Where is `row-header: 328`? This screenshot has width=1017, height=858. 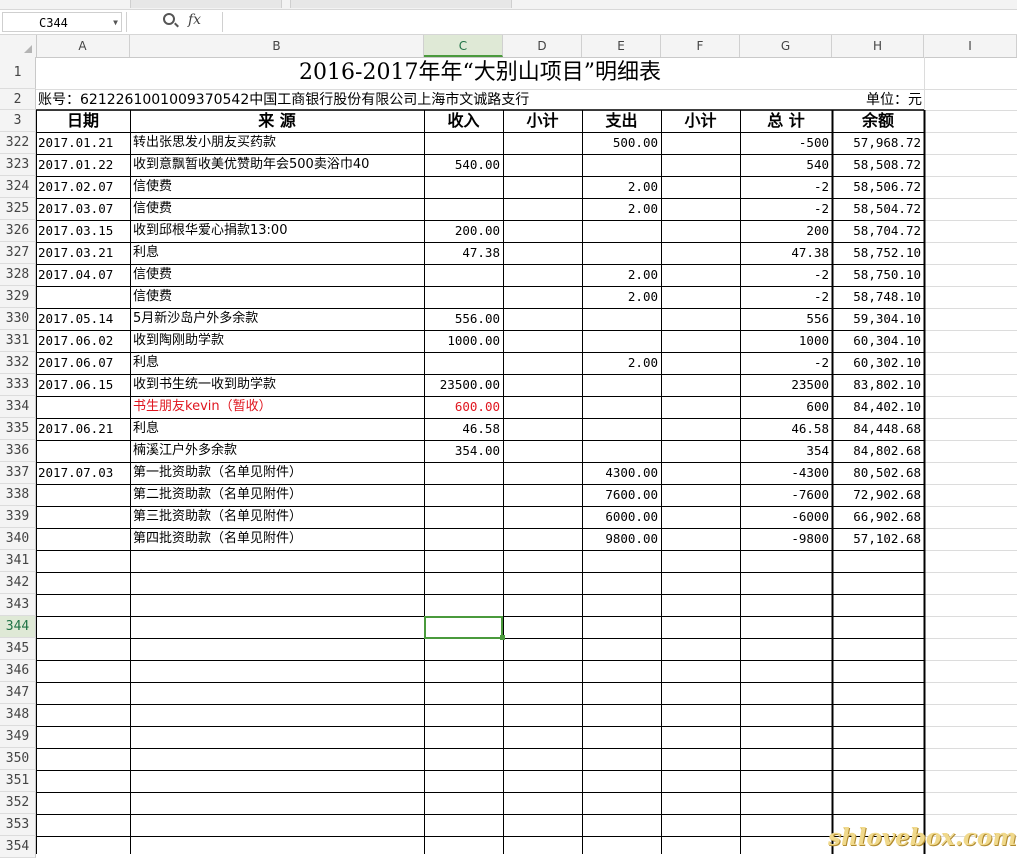 row-header: 328 is located at coordinates (18, 275).